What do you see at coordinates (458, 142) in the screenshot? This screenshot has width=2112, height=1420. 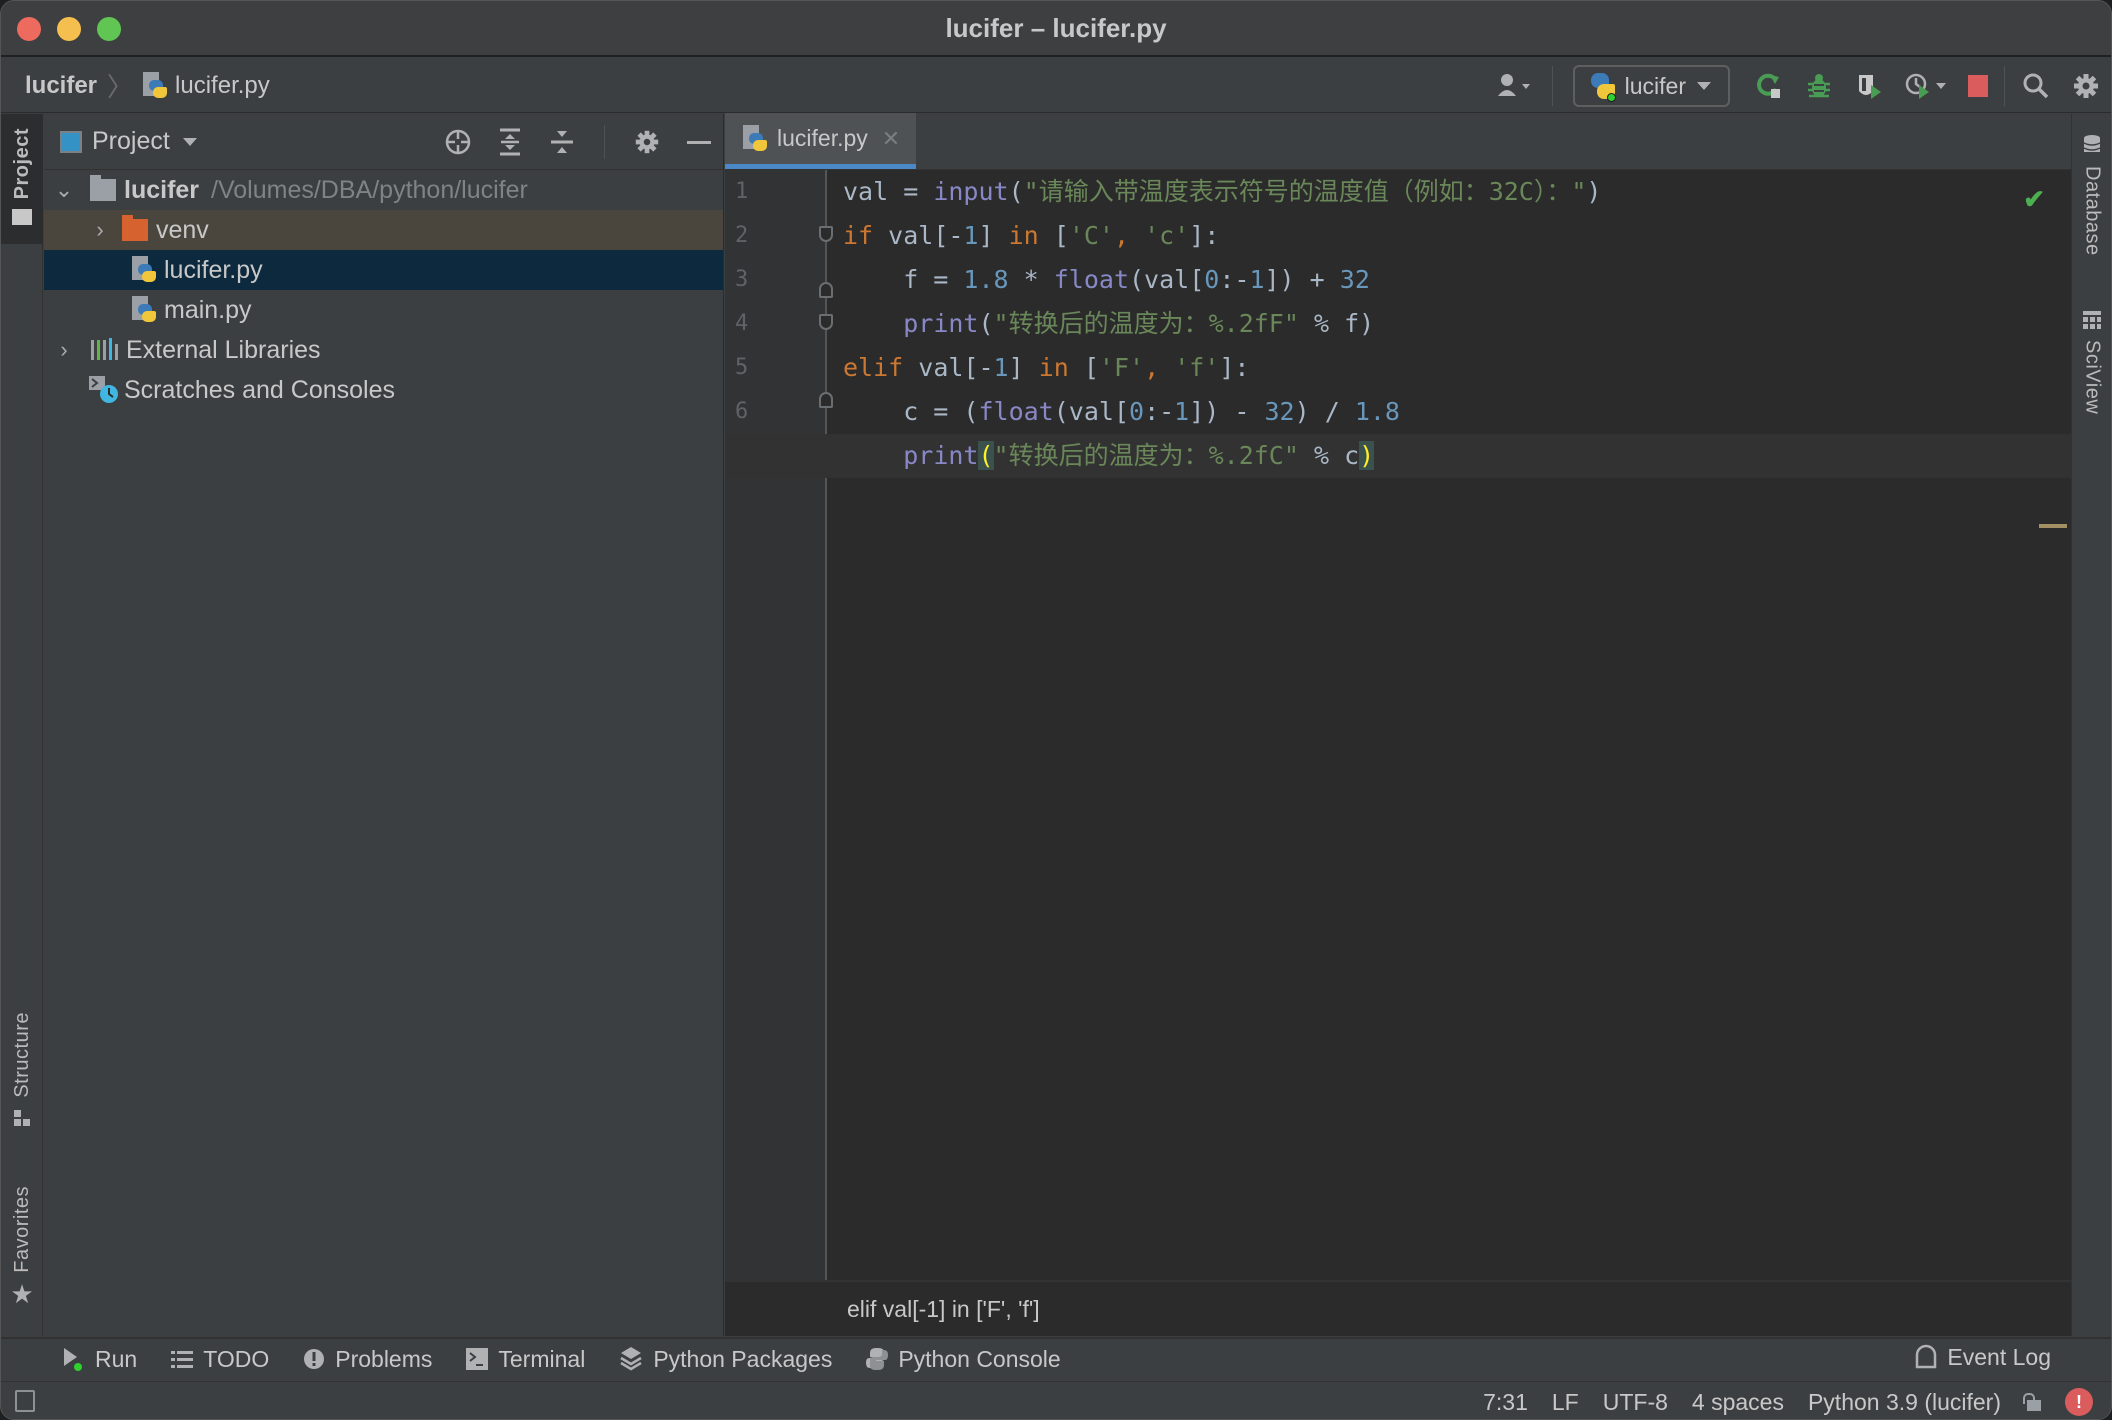 I see `locate-file-button` at bounding box center [458, 142].